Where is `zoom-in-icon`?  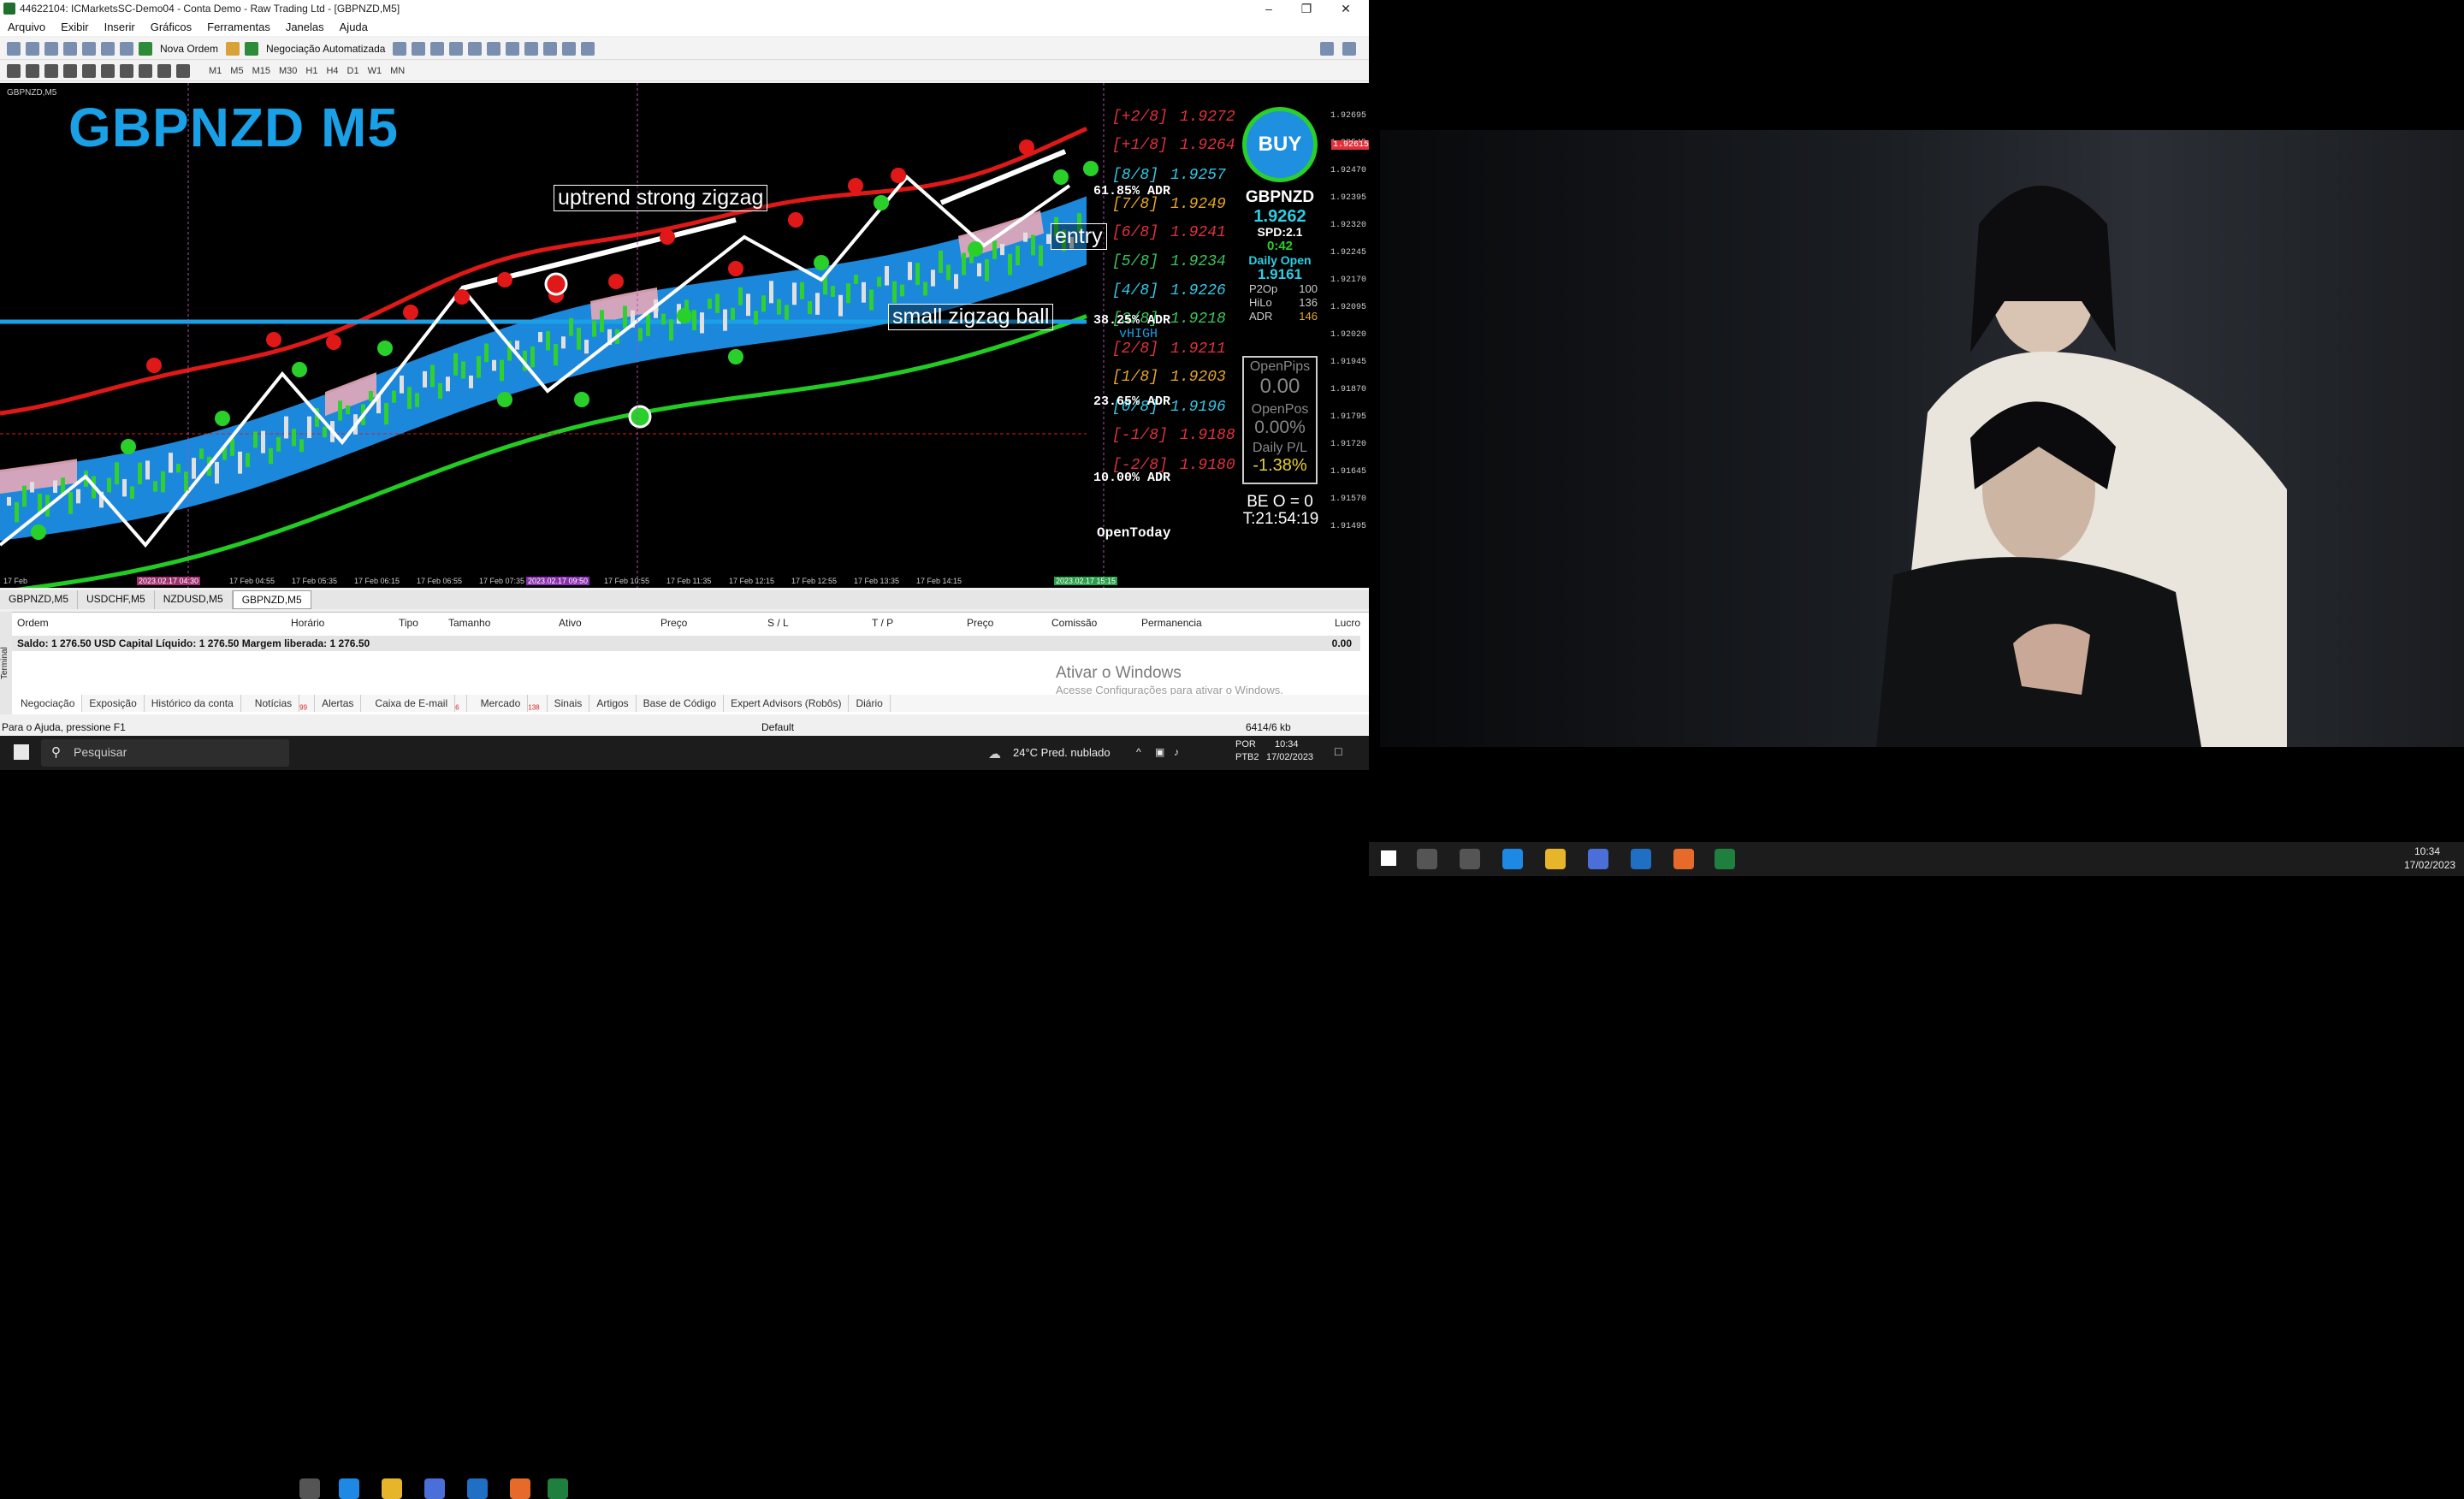
zoom-in-icon is located at coordinates (456, 48).